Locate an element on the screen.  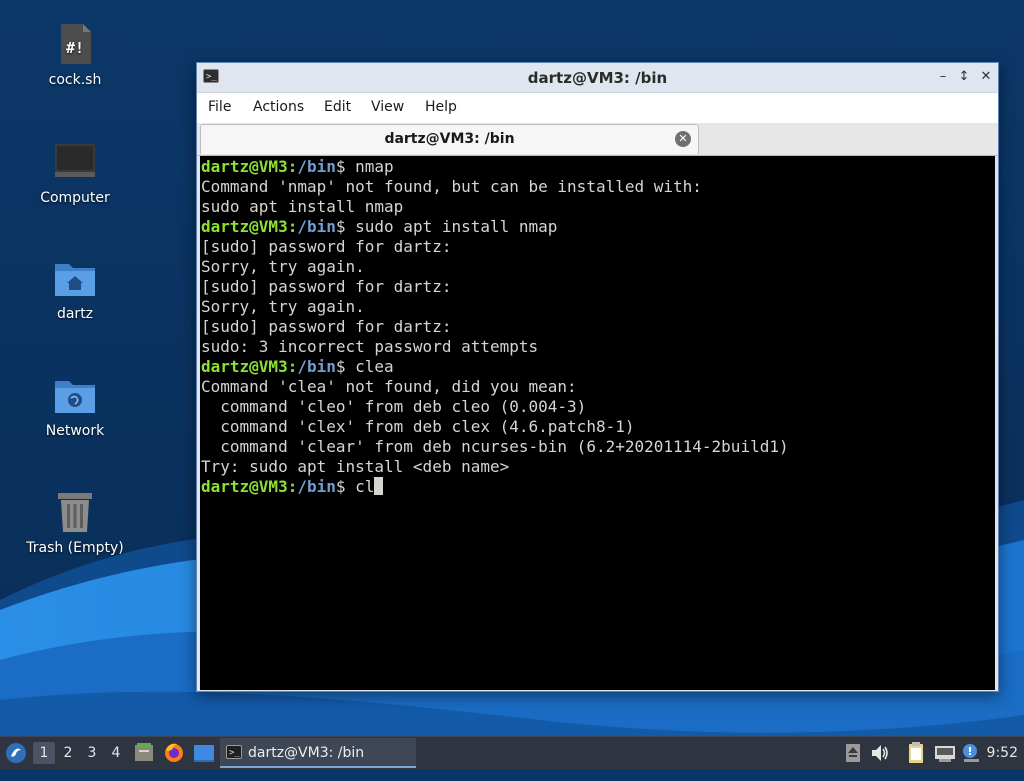
terminal-prompt-line: dartz@VM3:/bin$ cl is located at coordinates (598, 487).